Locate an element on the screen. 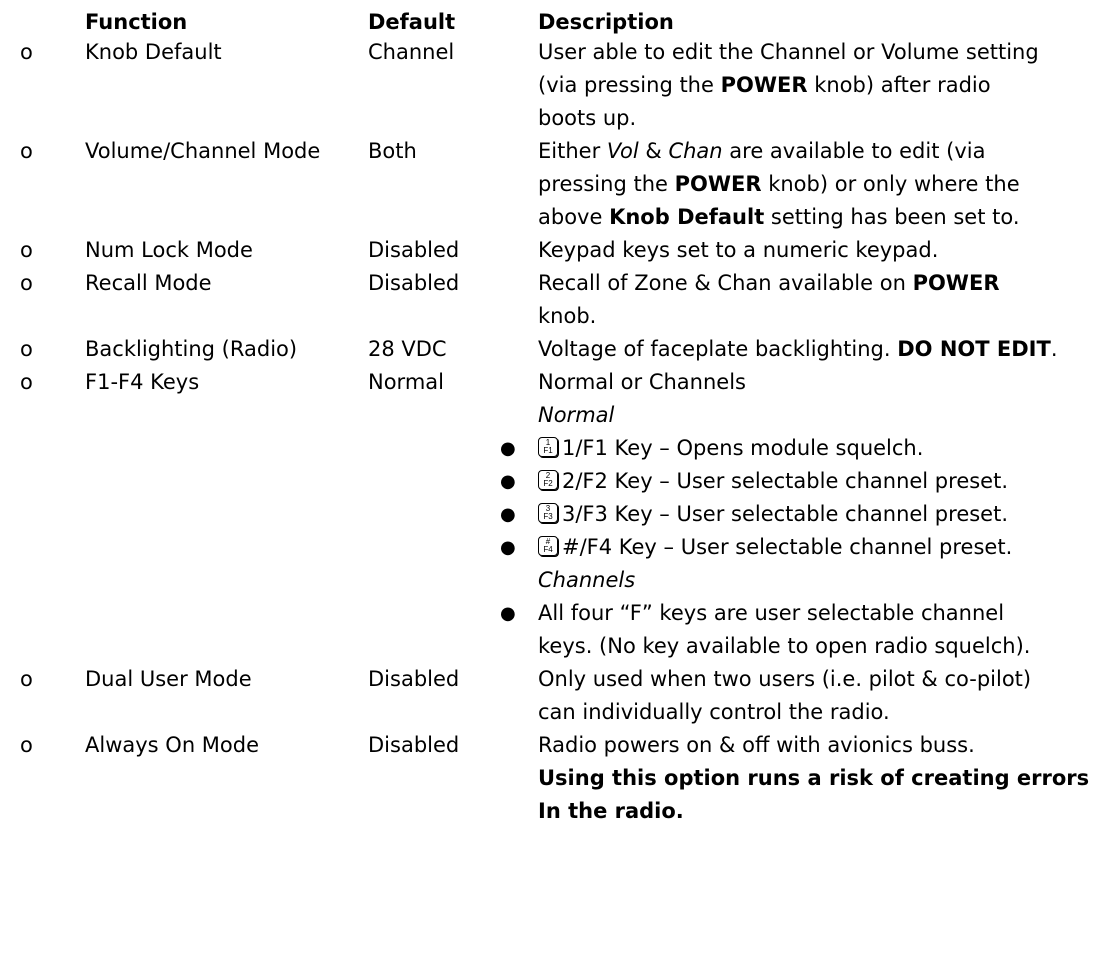 The width and height of the screenshot is (1117, 965). desc-line: Keypad keys set to a numeric keypad. is located at coordinates (738, 250).